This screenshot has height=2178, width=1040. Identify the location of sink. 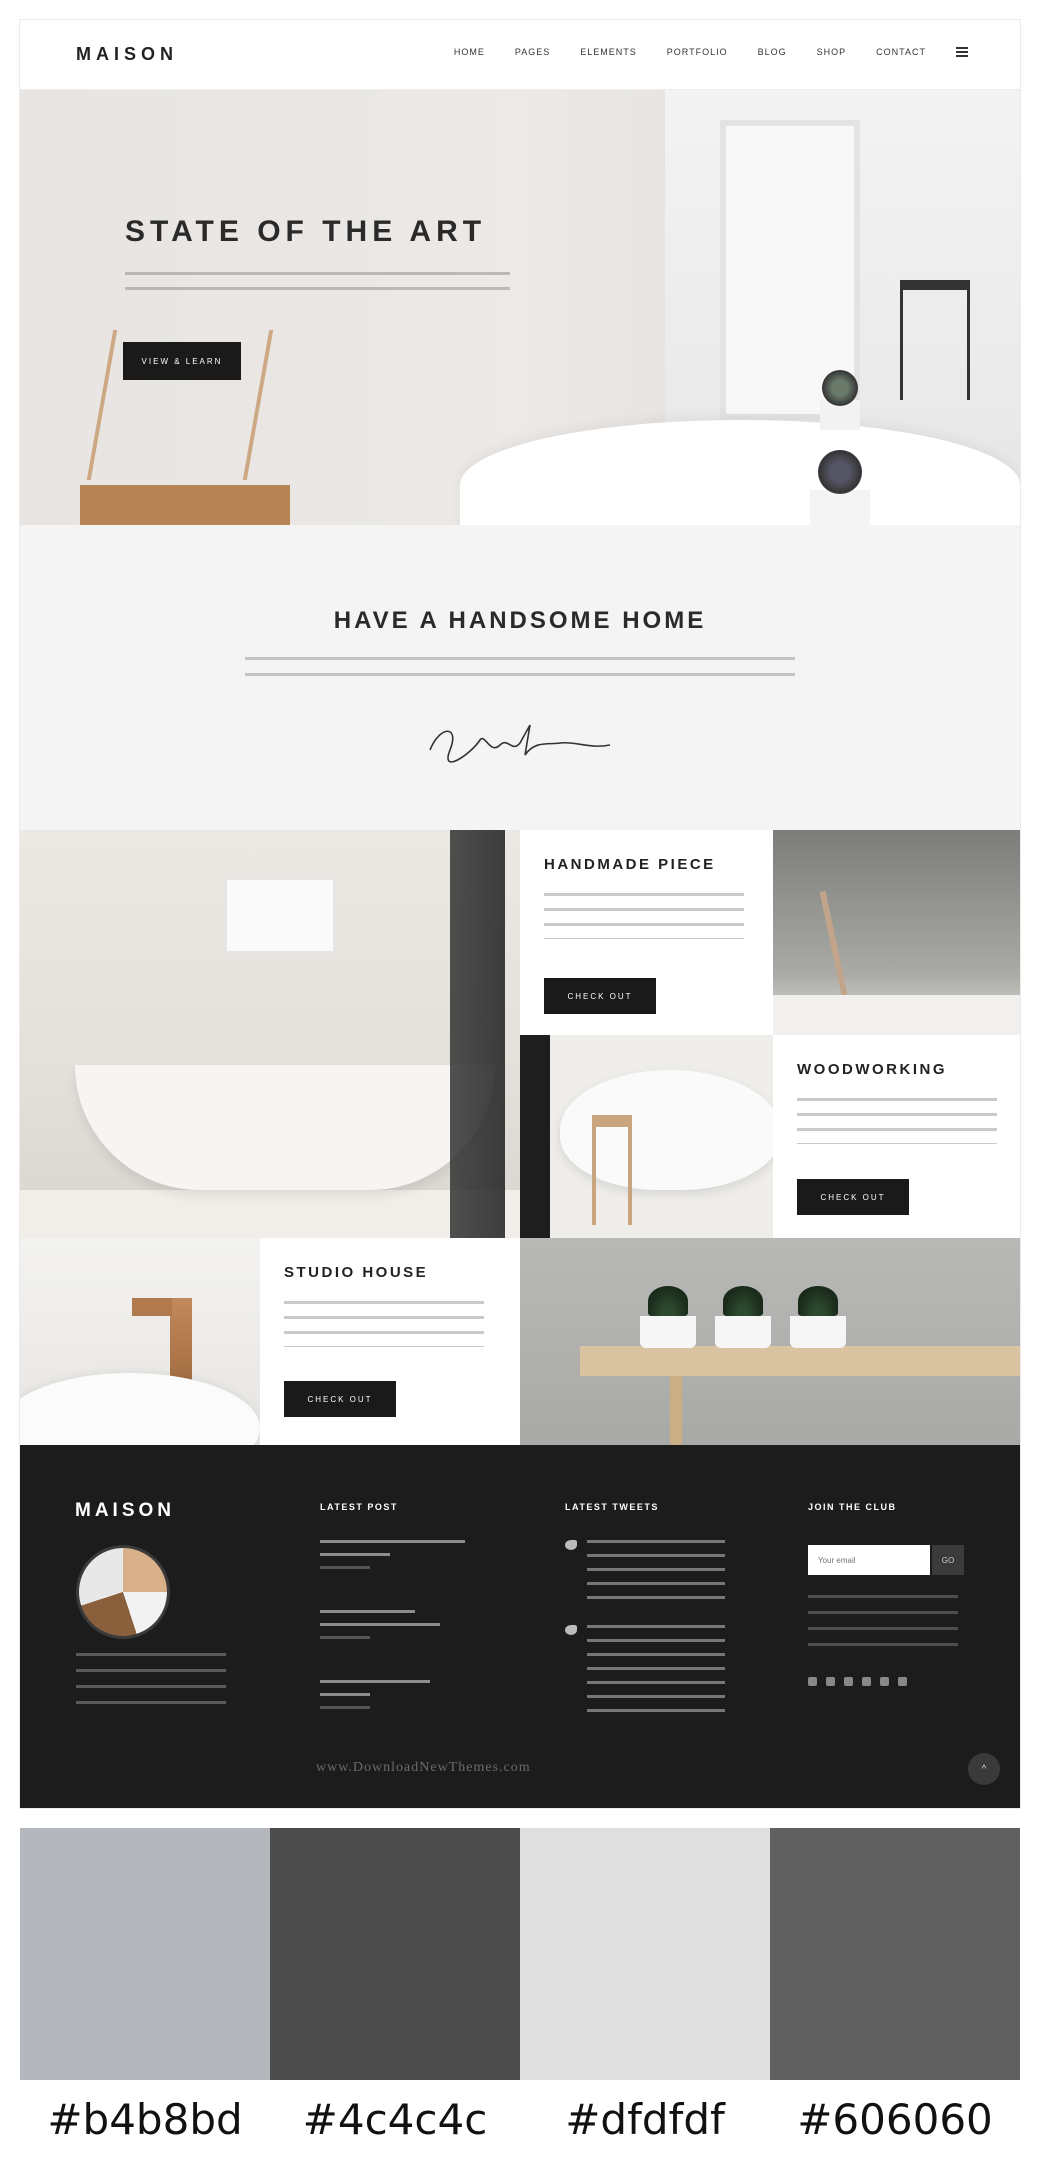
(896, 1015).